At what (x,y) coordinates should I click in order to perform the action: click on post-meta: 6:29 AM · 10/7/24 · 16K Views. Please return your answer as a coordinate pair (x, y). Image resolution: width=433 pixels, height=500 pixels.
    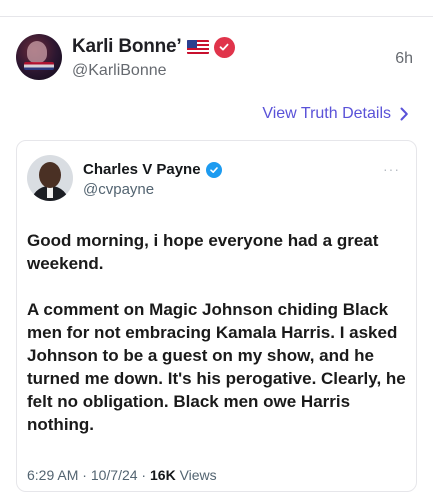
    Looking at the image, I should click on (122, 475).